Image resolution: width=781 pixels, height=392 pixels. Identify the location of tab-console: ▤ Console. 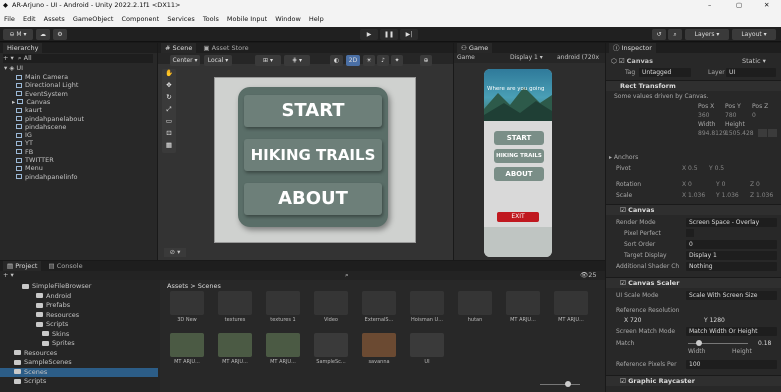
(65, 266).